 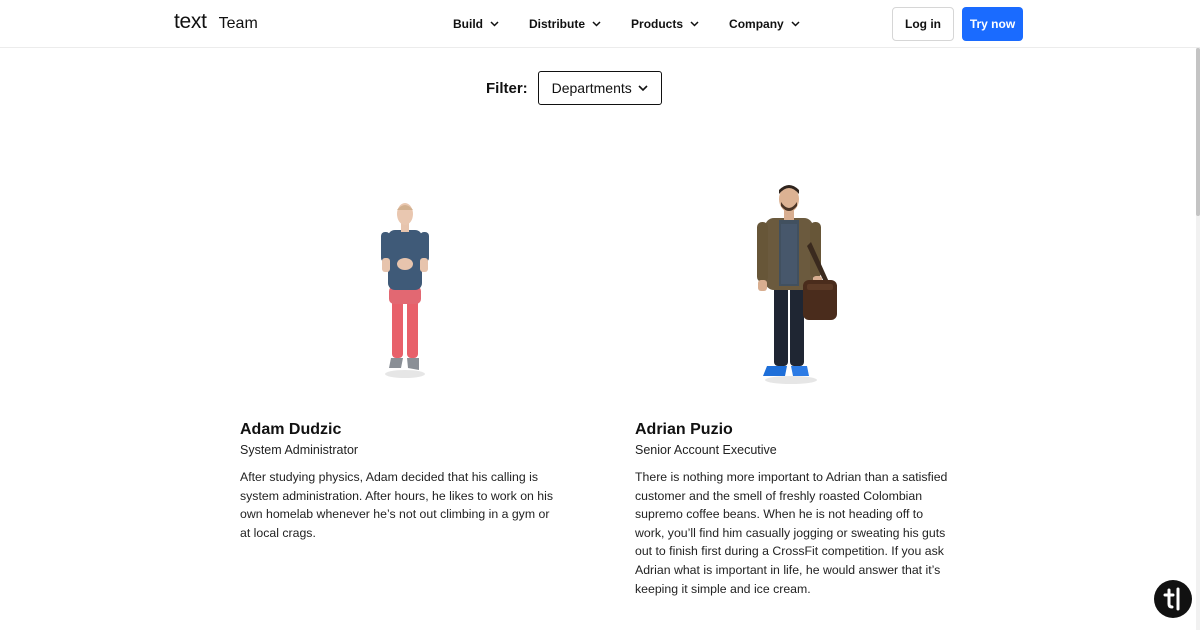 What do you see at coordinates (1198, 132) in the screenshot?
I see `scrollbar-thumb` at bounding box center [1198, 132].